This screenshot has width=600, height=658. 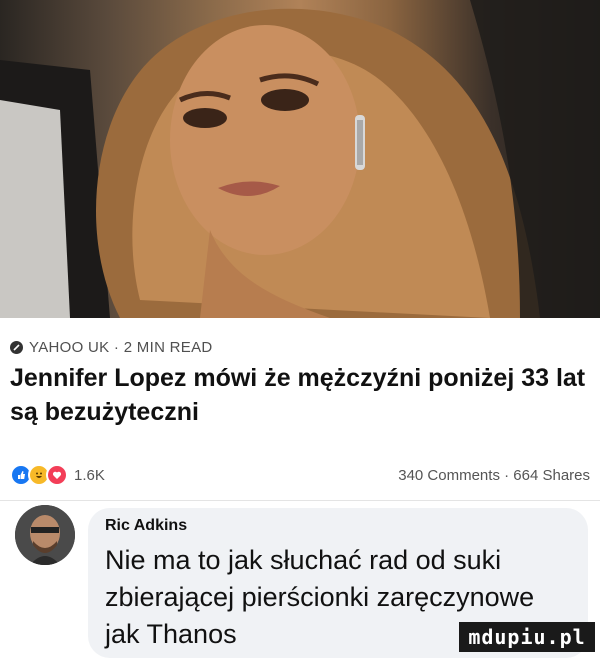 What do you see at coordinates (300, 475) in the screenshot?
I see `engagement-stats: 1.6K 340 Comments · 664 Shares` at bounding box center [300, 475].